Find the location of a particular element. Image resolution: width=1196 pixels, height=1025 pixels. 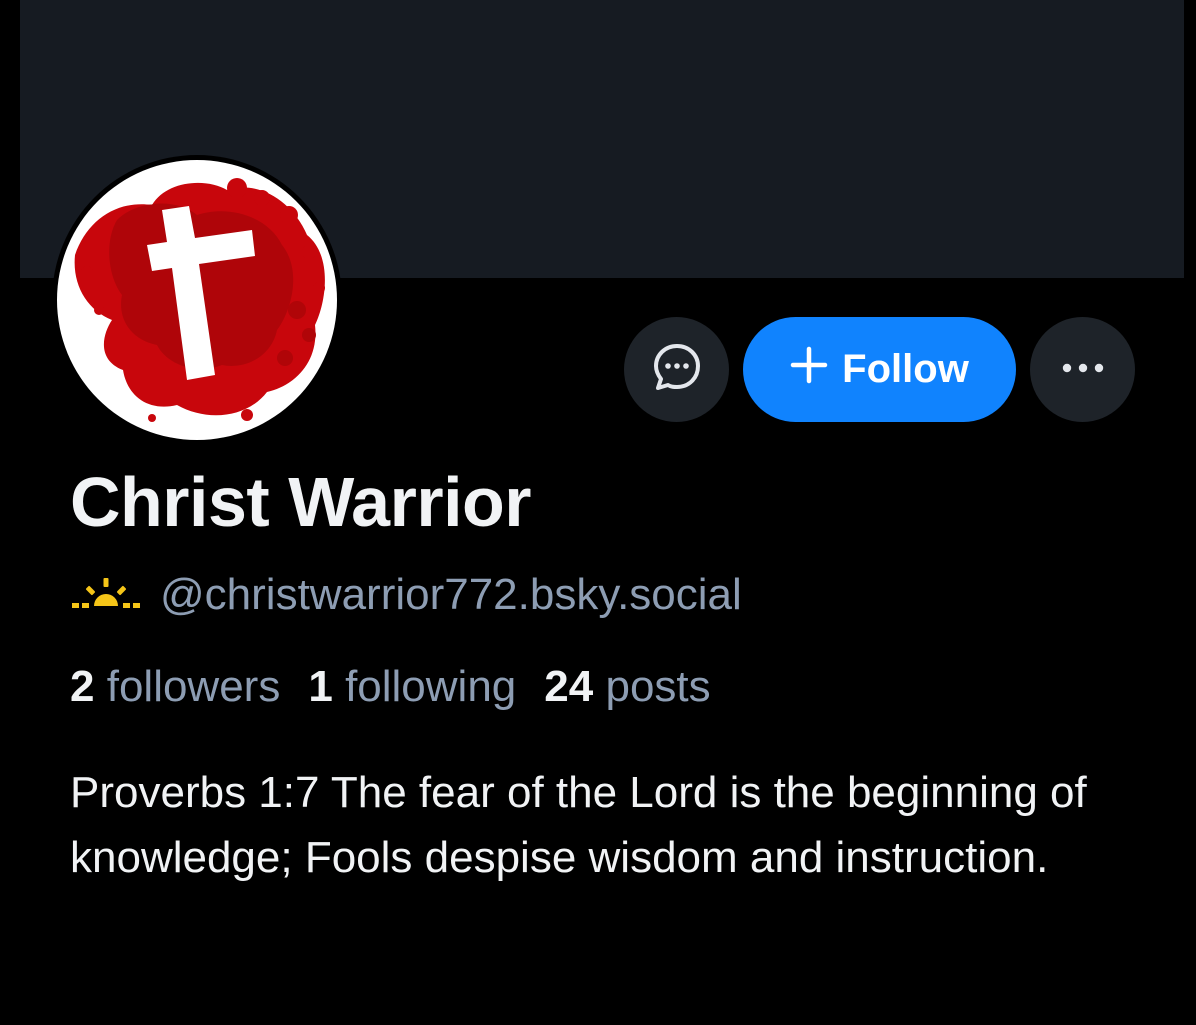

following-stat: 1 following is located at coordinates (412, 687).